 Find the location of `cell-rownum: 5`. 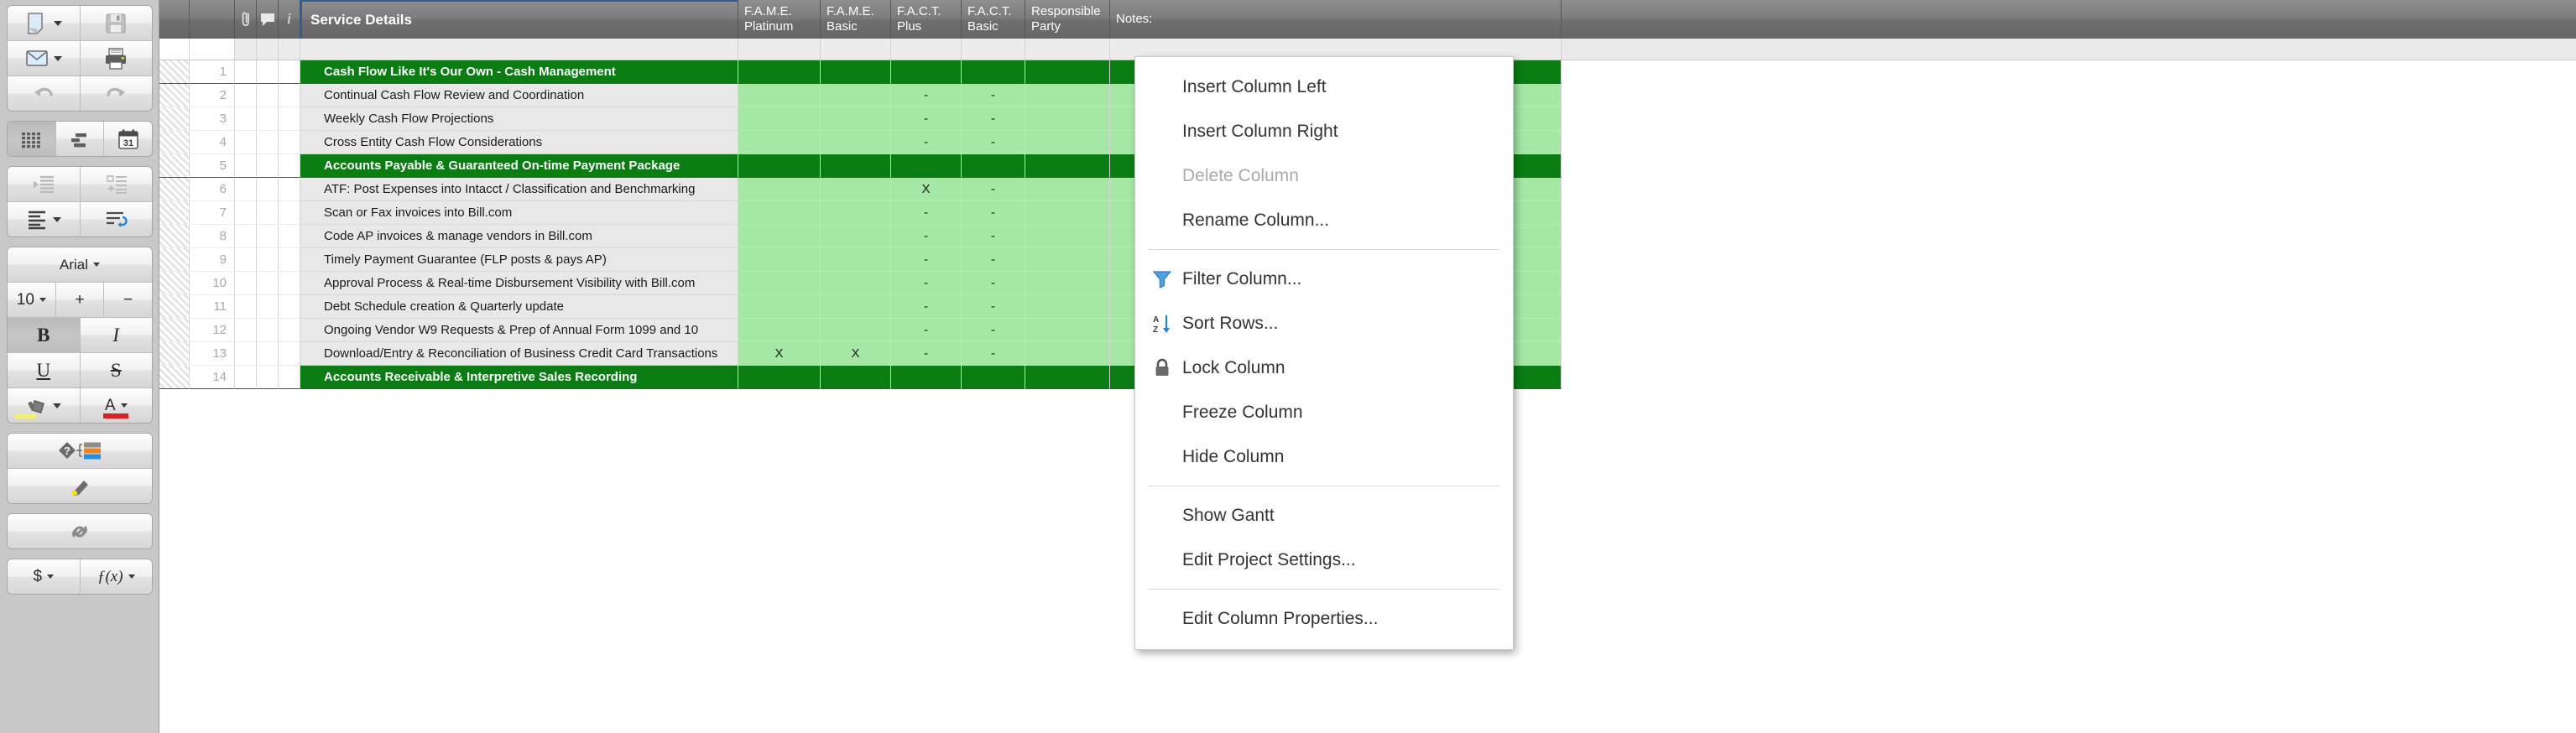

cell-rownum: 5 is located at coordinates (212, 166).